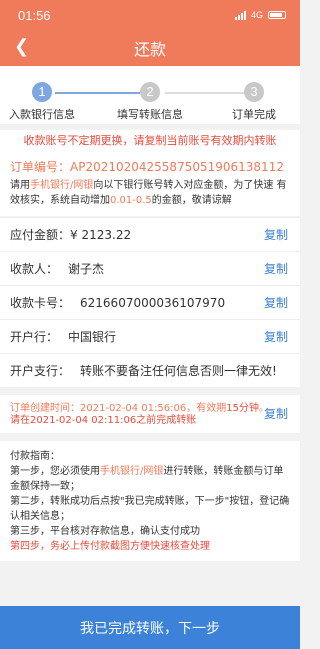  I want to click on account-notice: 收款账号不定期更换，请复制当前账号有效期内转账, so click(150, 141).